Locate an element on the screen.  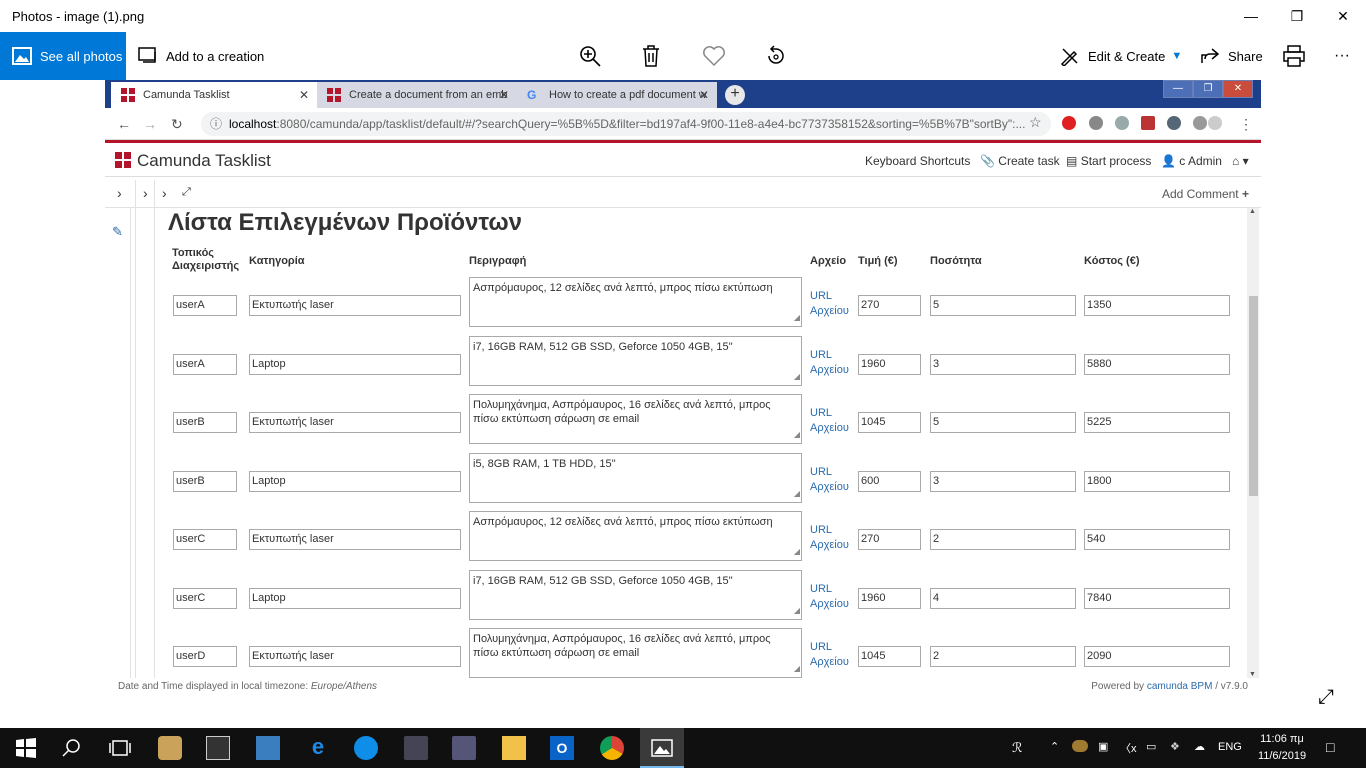
user-field: userA is located at coordinates (205, 364).